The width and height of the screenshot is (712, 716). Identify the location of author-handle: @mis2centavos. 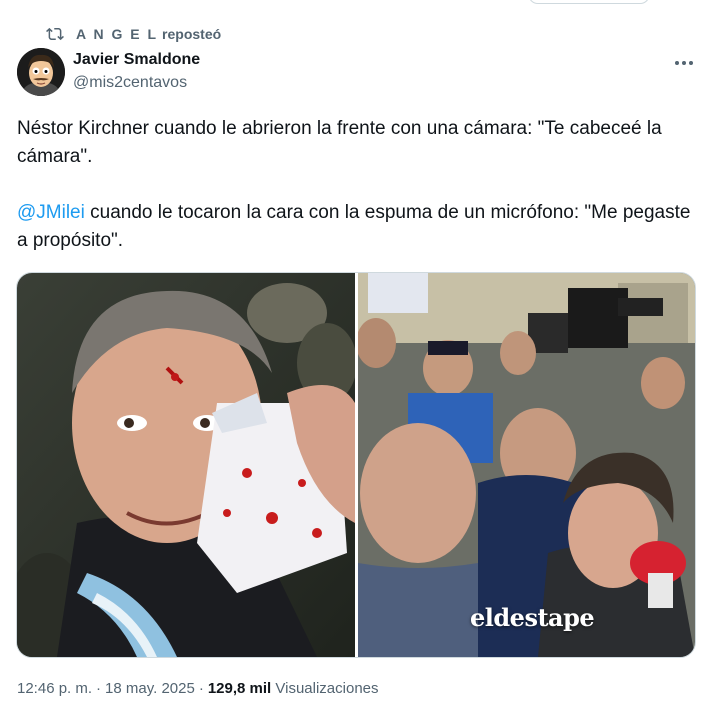
(136, 83).